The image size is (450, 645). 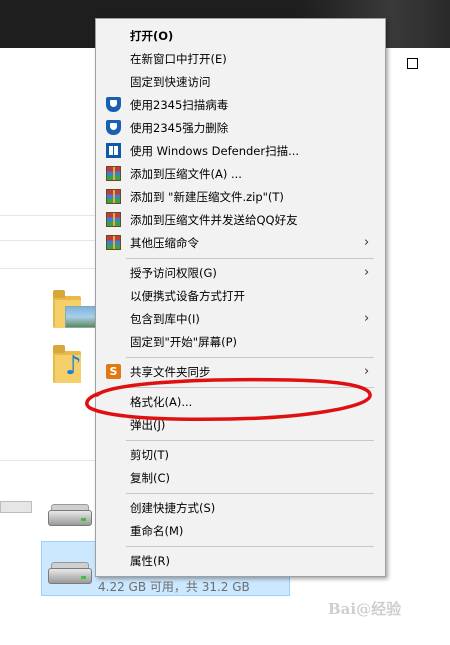 What do you see at coordinates (150, 561) in the screenshot?
I see `menu-item-label: 属性(R)` at bounding box center [150, 561].